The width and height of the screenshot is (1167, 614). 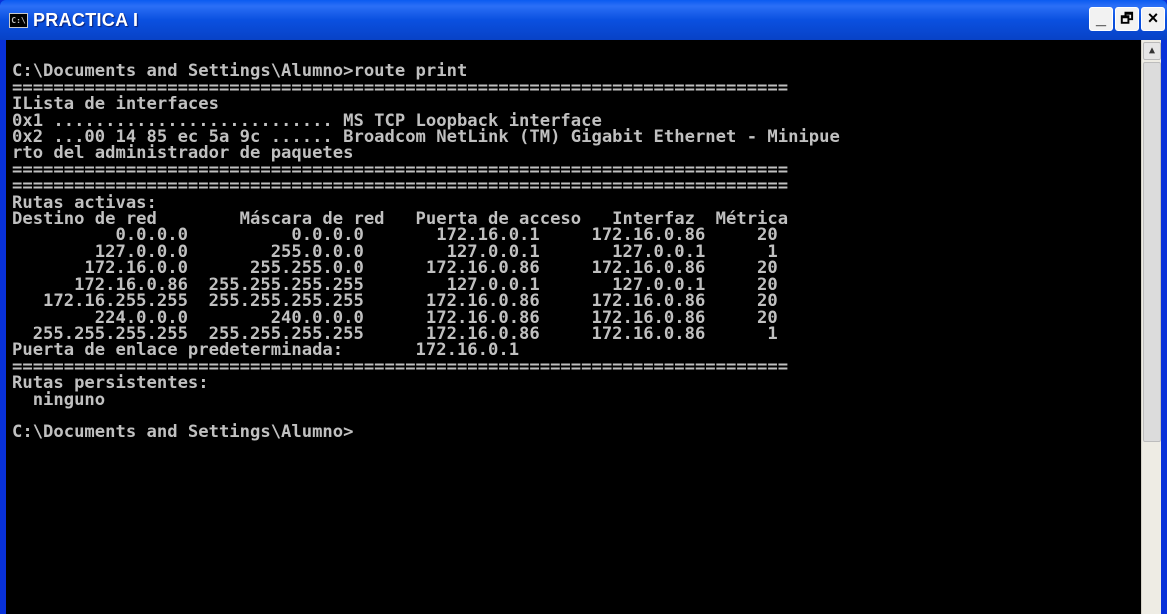 I want to click on close-button: ×, so click(x=1153, y=19).